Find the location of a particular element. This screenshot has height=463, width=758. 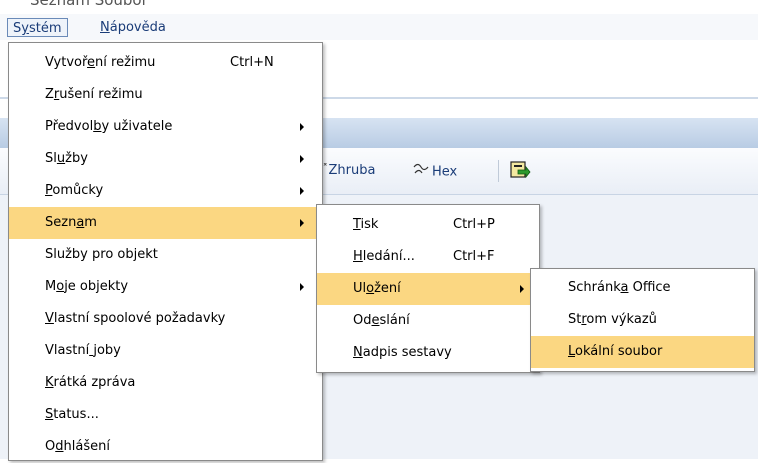

menu-item-label: Nadpis sestavy is located at coordinates (402, 353).